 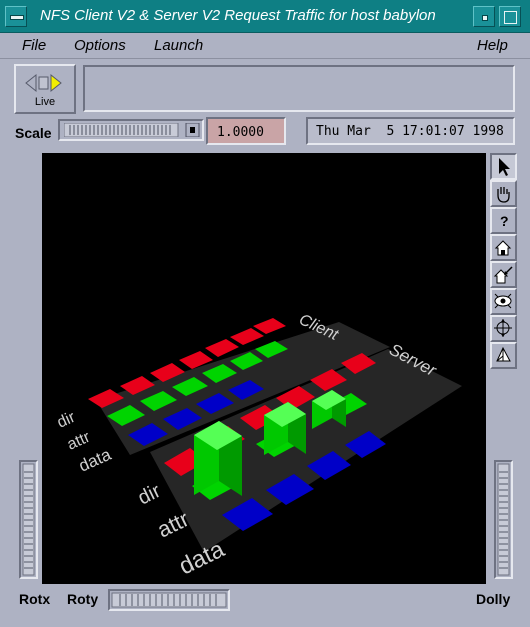 What do you see at coordinates (246, 131) in the screenshot?
I see `scale-value-field: 1.0000` at bounding box center [246, 131].